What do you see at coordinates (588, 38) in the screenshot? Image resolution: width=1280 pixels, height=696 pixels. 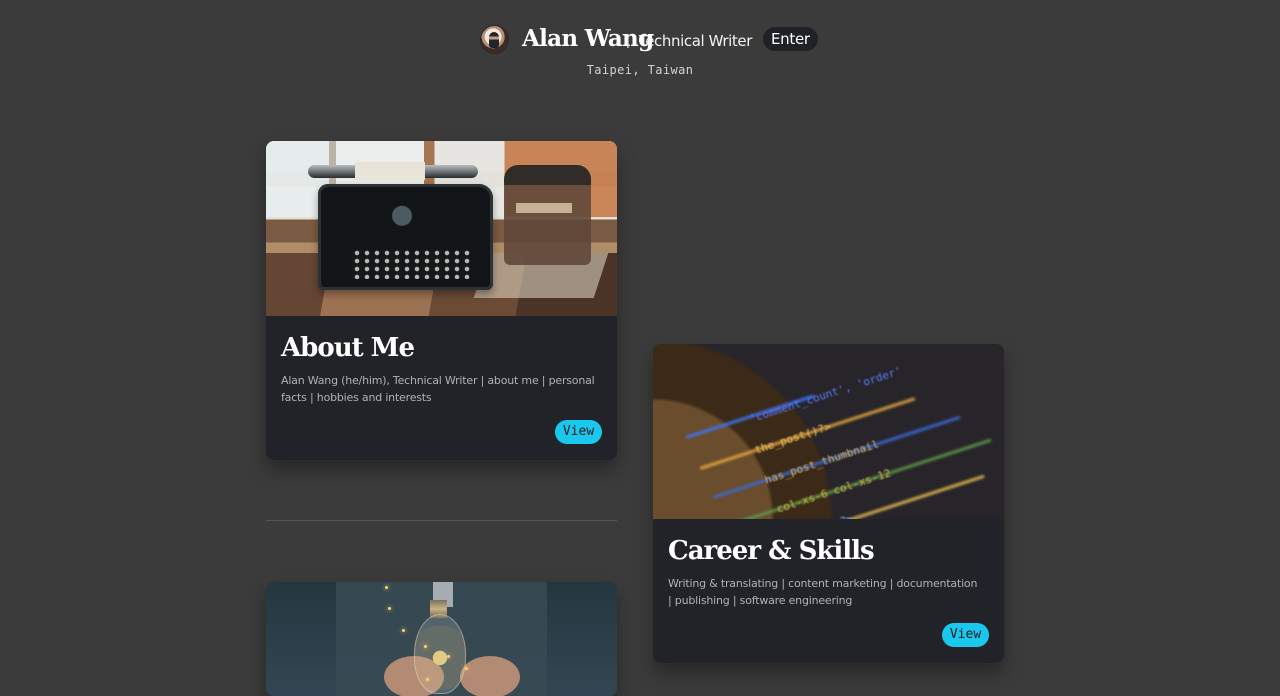 I see `site-name: Alan Wang` at bounding box center [588, 38].